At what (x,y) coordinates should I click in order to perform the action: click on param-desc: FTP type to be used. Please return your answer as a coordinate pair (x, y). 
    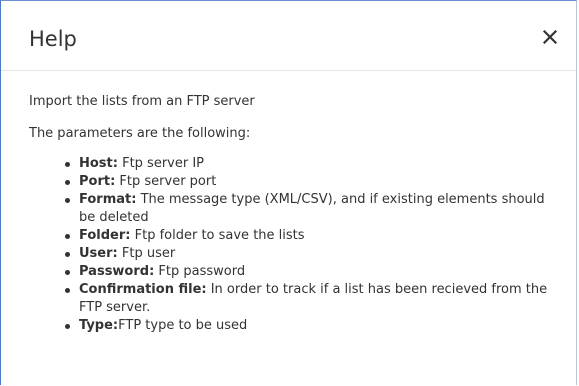
    Looking at the image, I should click on (183, 325).